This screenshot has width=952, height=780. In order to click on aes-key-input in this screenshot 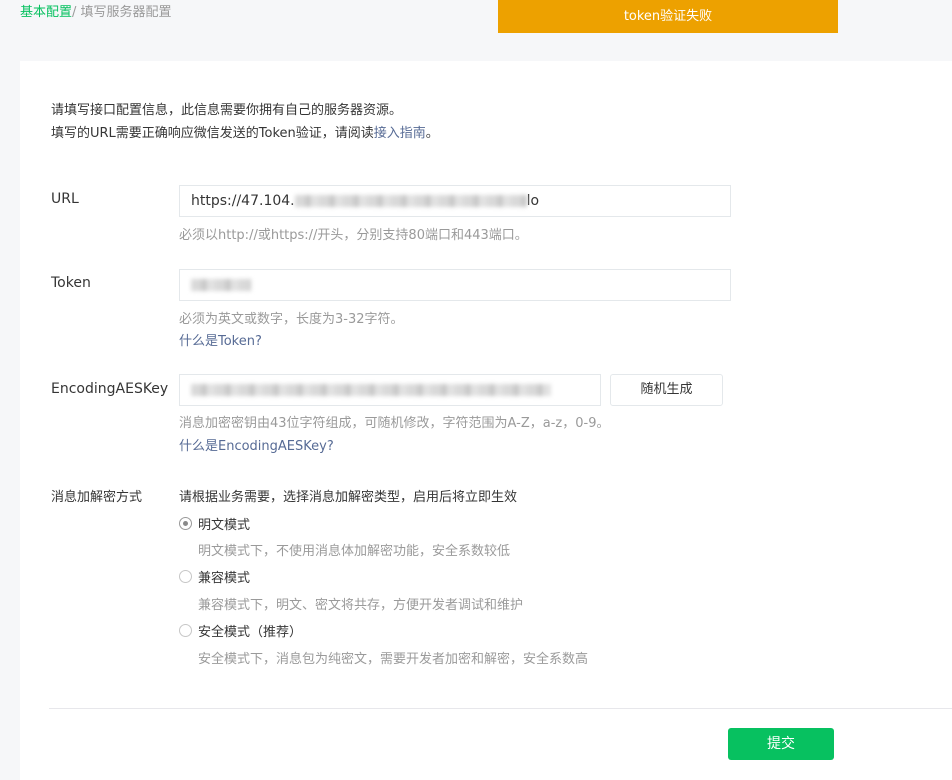, I will do `click(390, 390)`.